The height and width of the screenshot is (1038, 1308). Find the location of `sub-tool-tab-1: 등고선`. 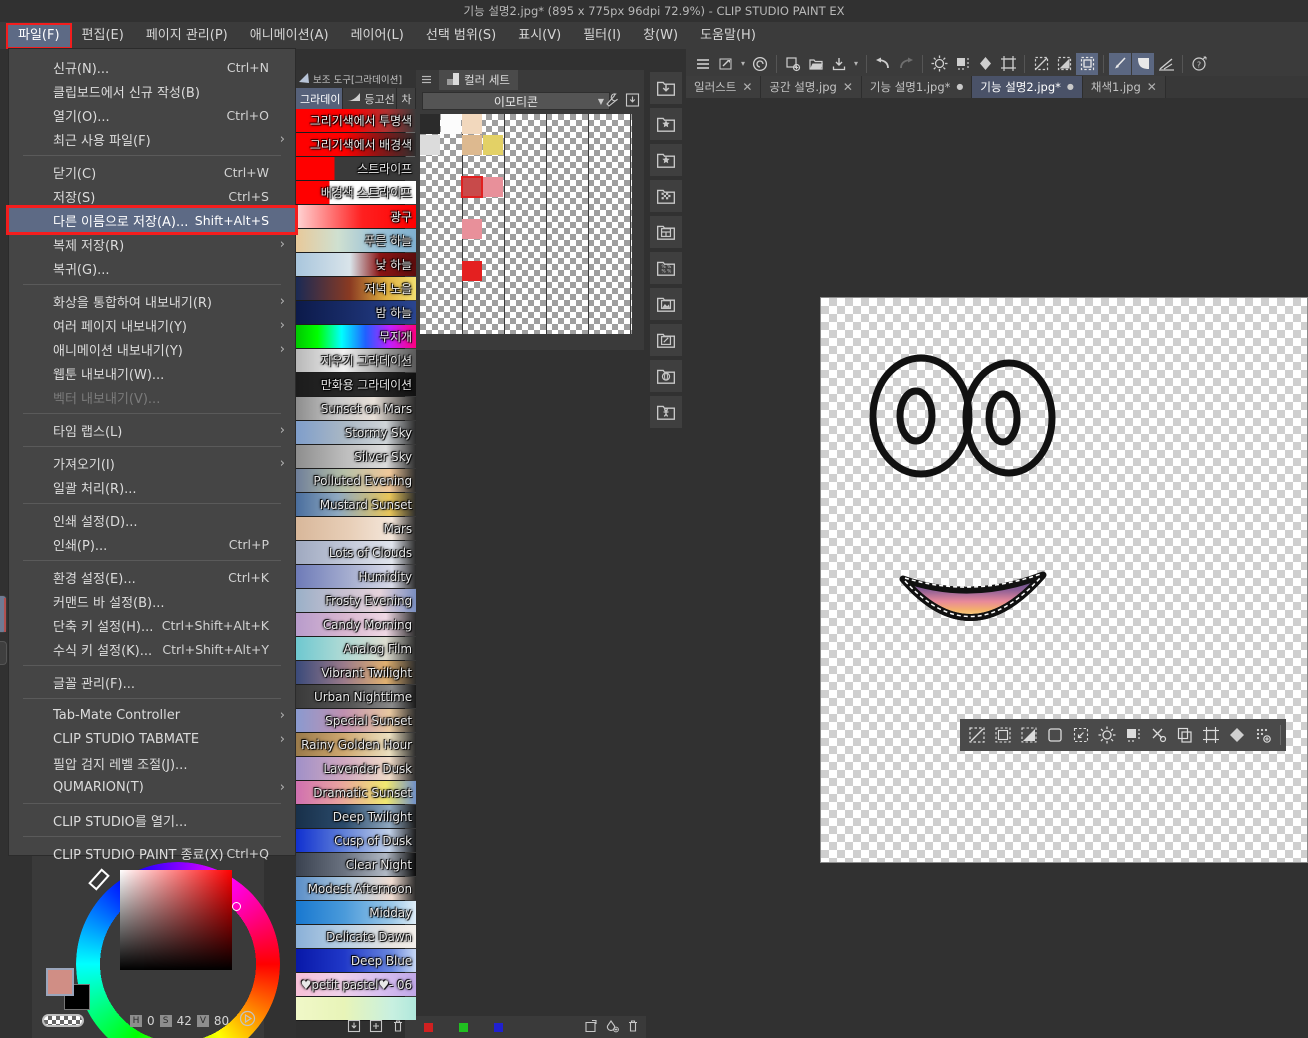

sub-tool-tab-1: 등고선 is located at coordinates (370, 98).